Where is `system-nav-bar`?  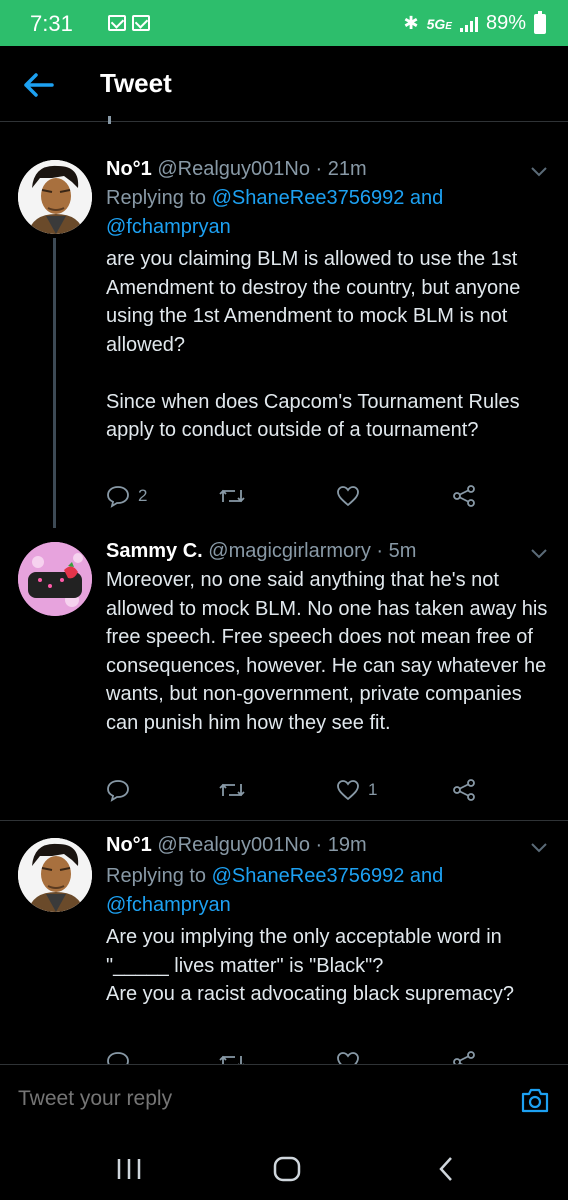 system-nav-bar is located at coordinates (284, 1170).